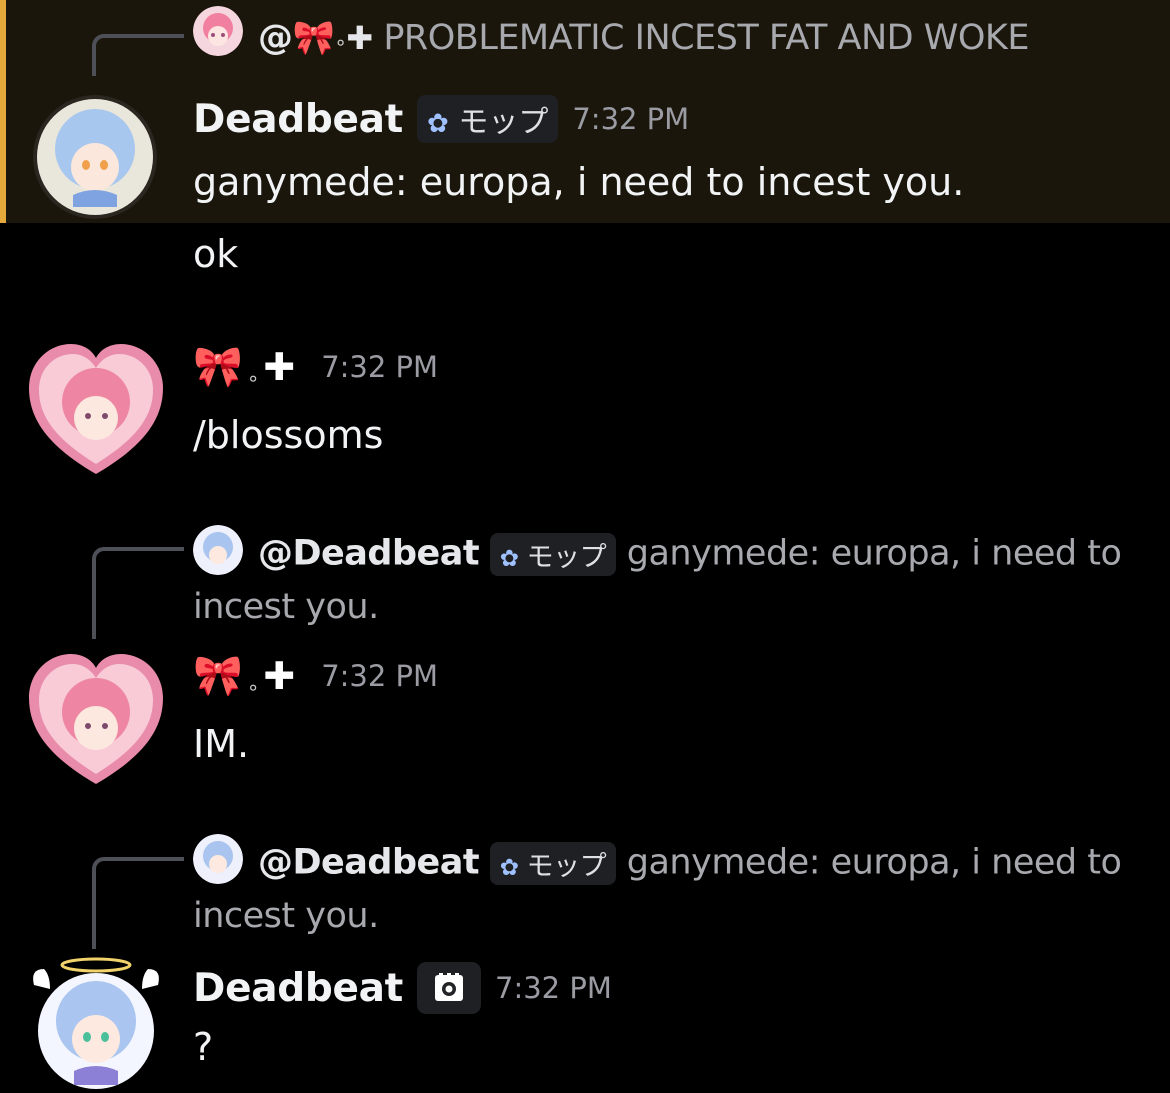 The width and height of the screenshot is (1170, 1093). What do you see at coordinates (221, 744) in the screenshot?
I see `message-text: IM.` at bounding box center [221, 744].